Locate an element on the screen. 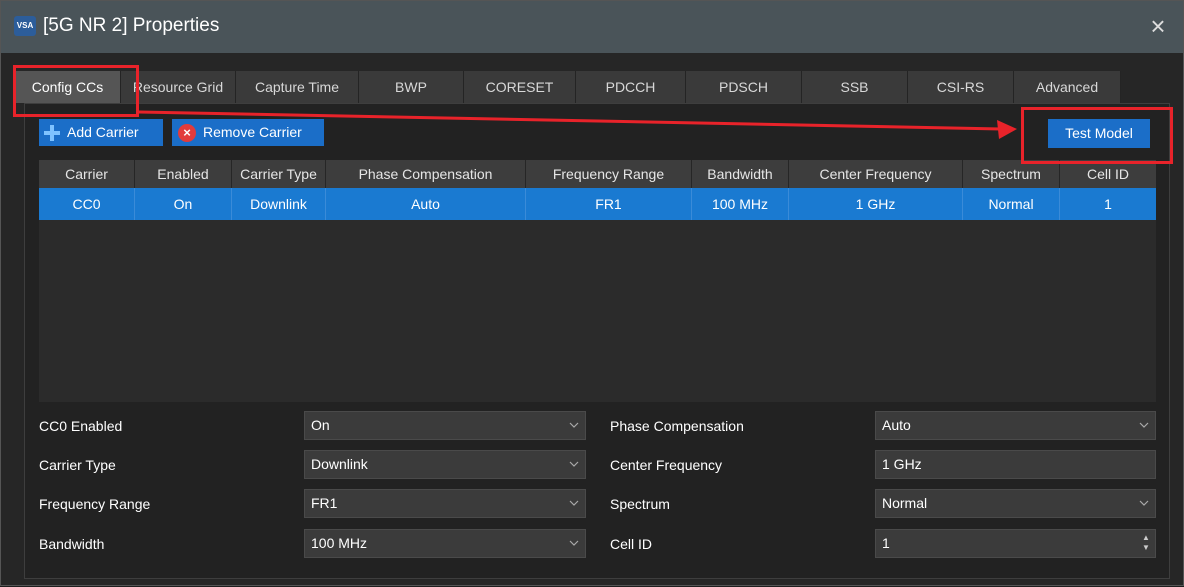 This screenshot has height=587, width=1184. vsa-app-icon: VSA is located at coordinates (25, 26).